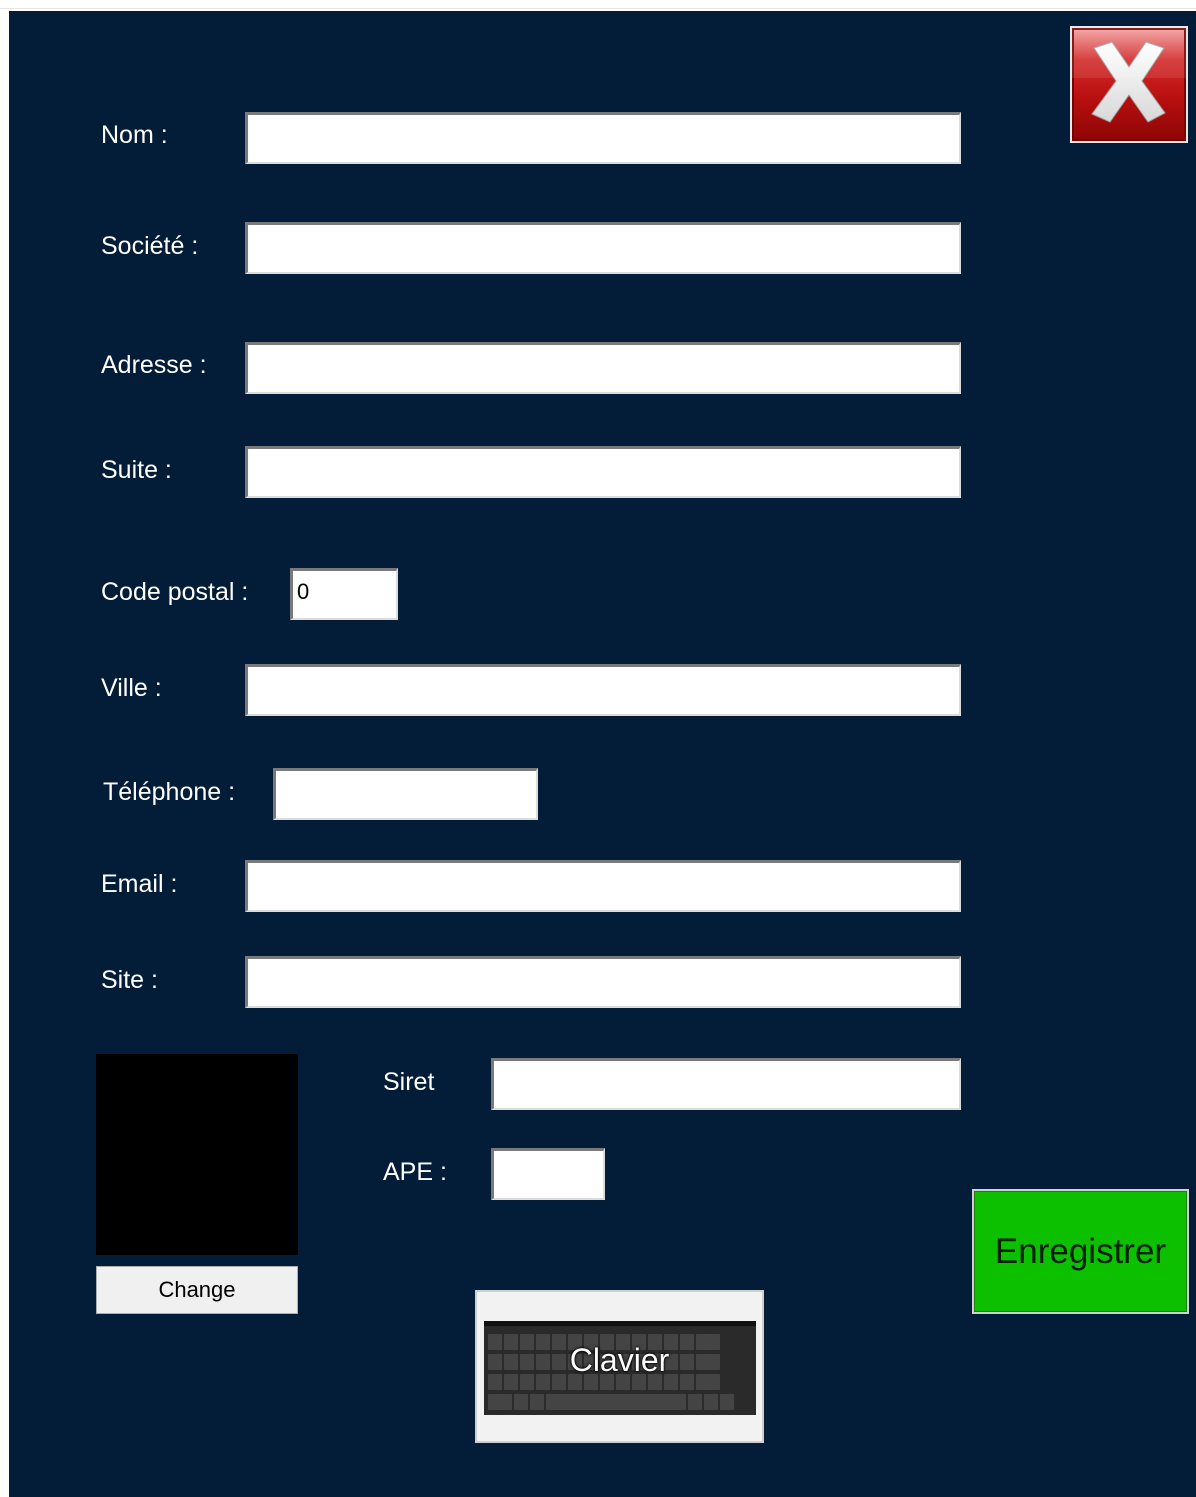  Describe the element at coordinates (134, 135) in the screenshot. I see `nom-label: Nom :` at that location.